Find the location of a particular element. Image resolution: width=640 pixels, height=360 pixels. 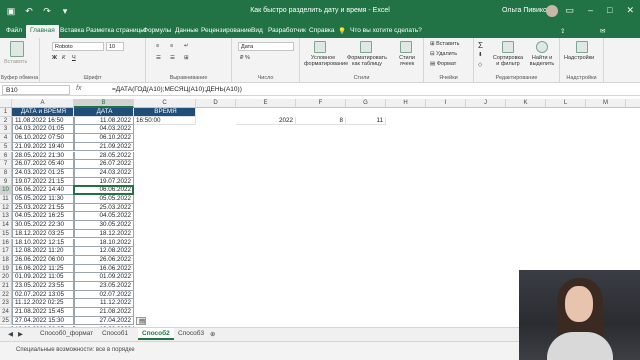

date-cell: 04.03.2022 is located at coordinates (104, 130).